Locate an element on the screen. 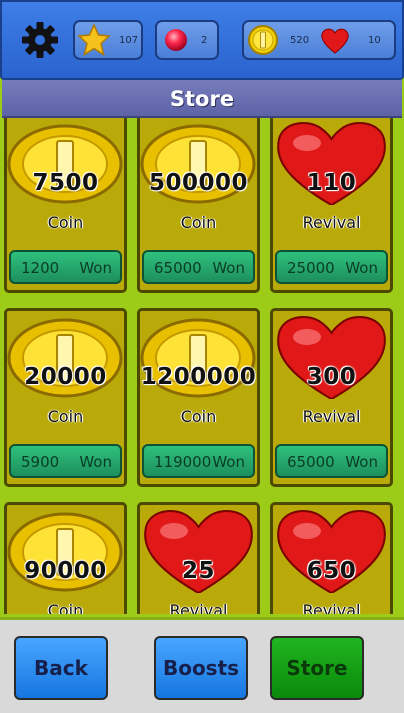  store-item-coin: 7500 Coin 1200 Won is located at coordinates (65, 205).